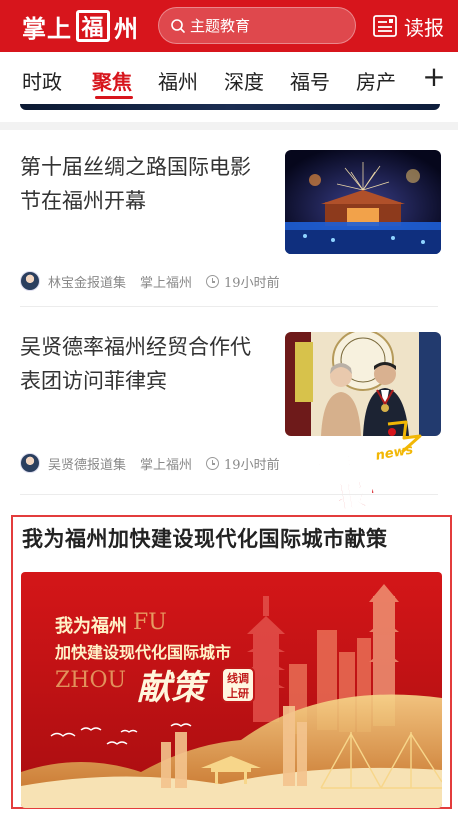  I want to click on news-tip-badge-icon: 新闻 news 报料, so click(364, 469).